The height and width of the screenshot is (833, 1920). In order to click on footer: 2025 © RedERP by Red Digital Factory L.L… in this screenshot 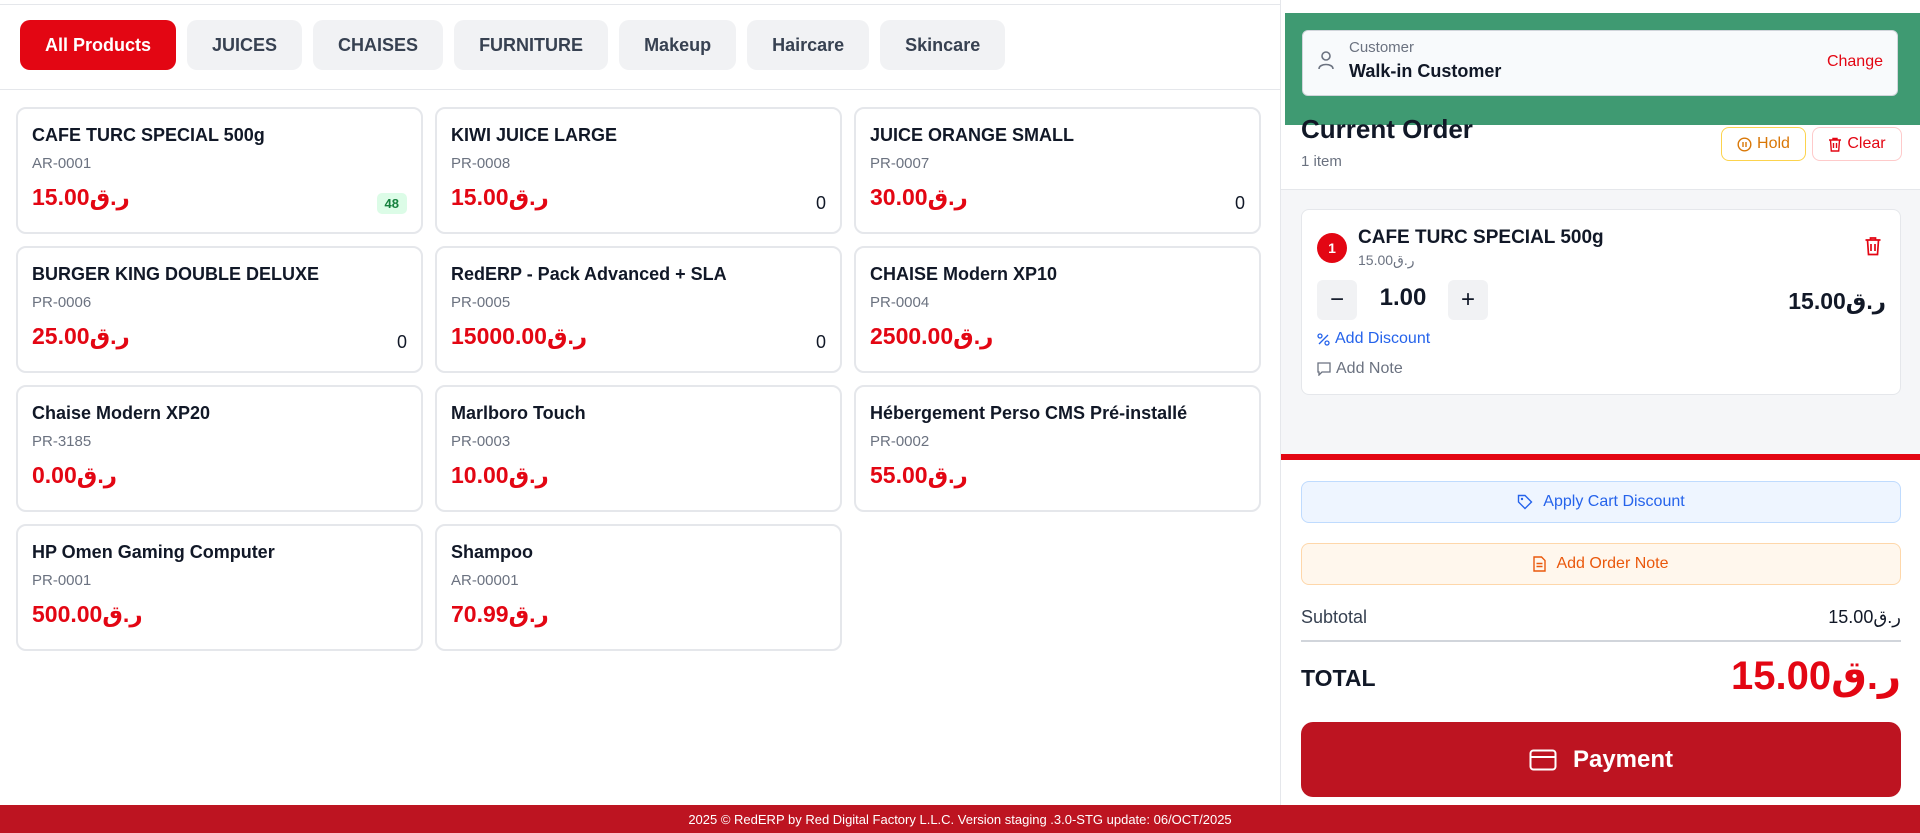, I will do `click(960, 819)`.